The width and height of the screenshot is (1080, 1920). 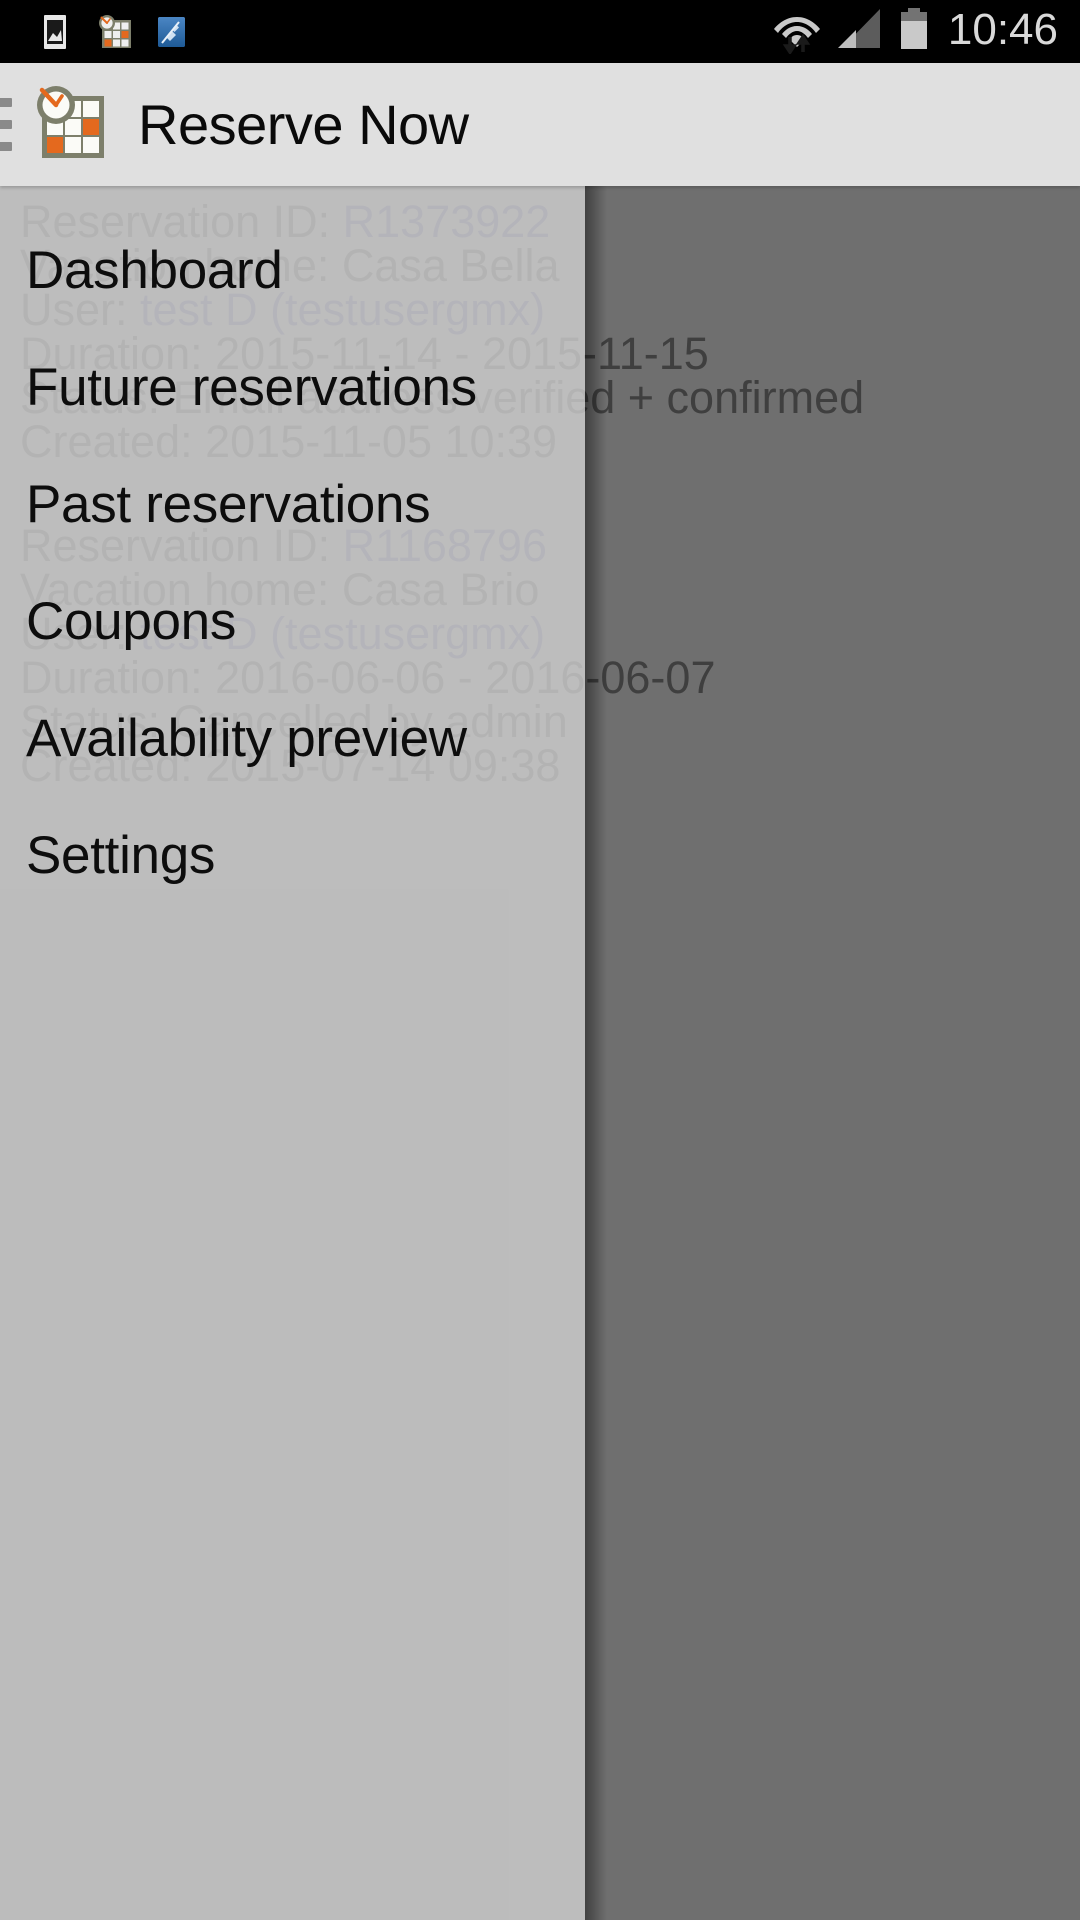 I want to click on drawer-item-label: Coupons, so click(x=131, y=621).